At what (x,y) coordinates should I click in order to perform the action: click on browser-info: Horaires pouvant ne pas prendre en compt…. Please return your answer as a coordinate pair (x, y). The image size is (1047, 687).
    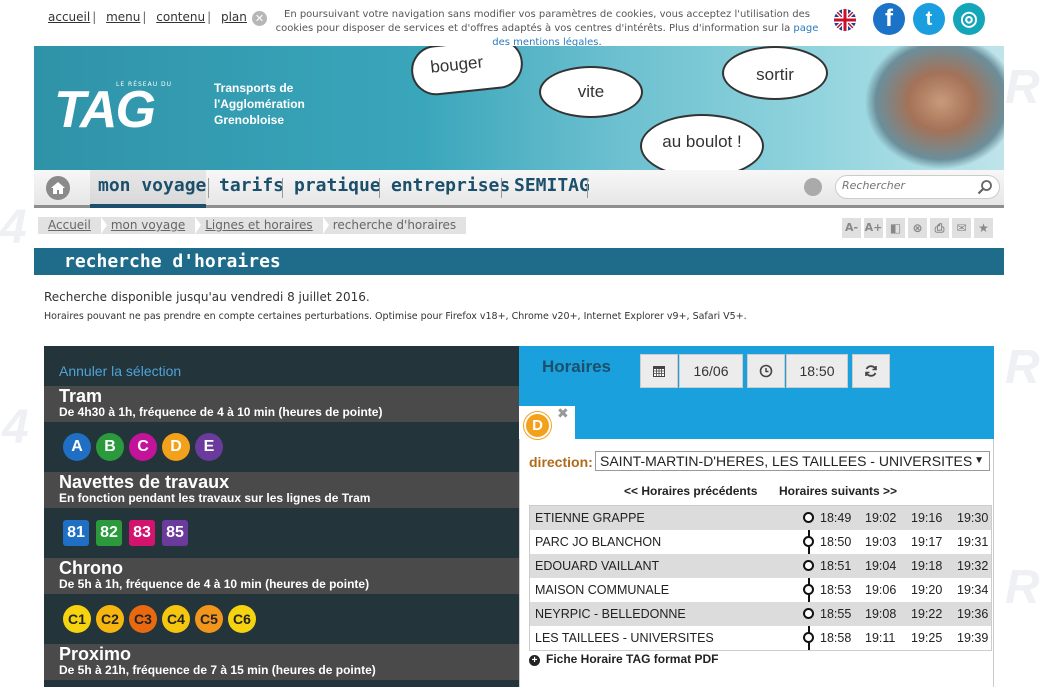
    Looking at the image, I should click on (395, 316).